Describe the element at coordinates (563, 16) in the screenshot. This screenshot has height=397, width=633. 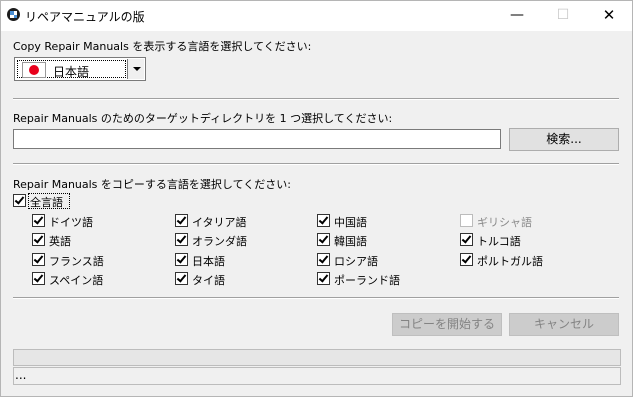
I see `maximize-button: ☐` at that location.